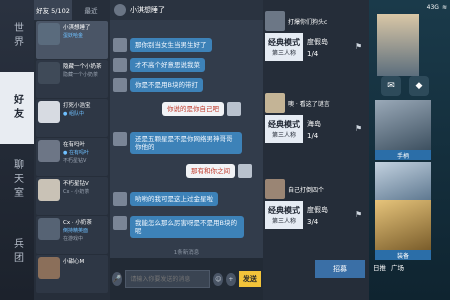  I want to click on character-avatar, so click(398, 45).